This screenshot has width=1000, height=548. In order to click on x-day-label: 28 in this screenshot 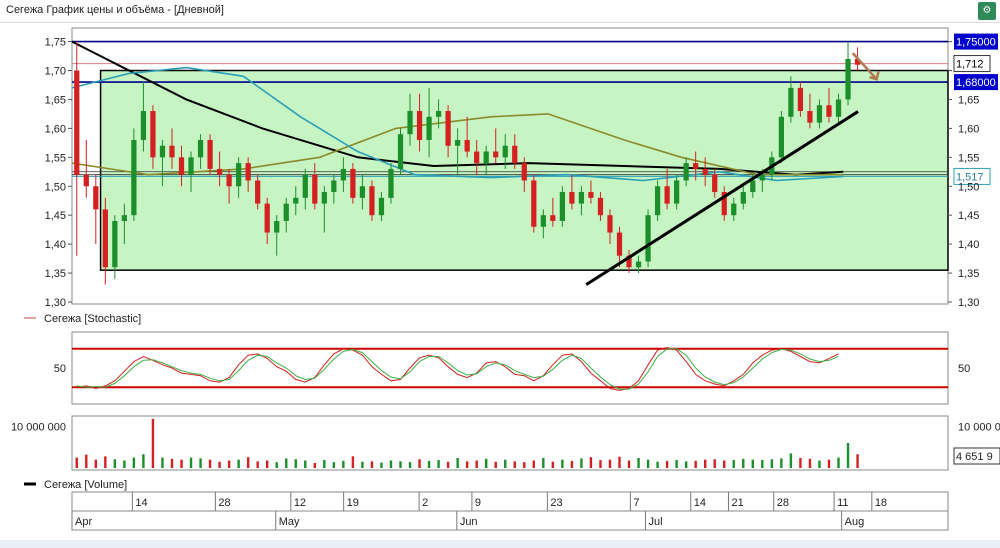, I will do `click(783, 503)`.